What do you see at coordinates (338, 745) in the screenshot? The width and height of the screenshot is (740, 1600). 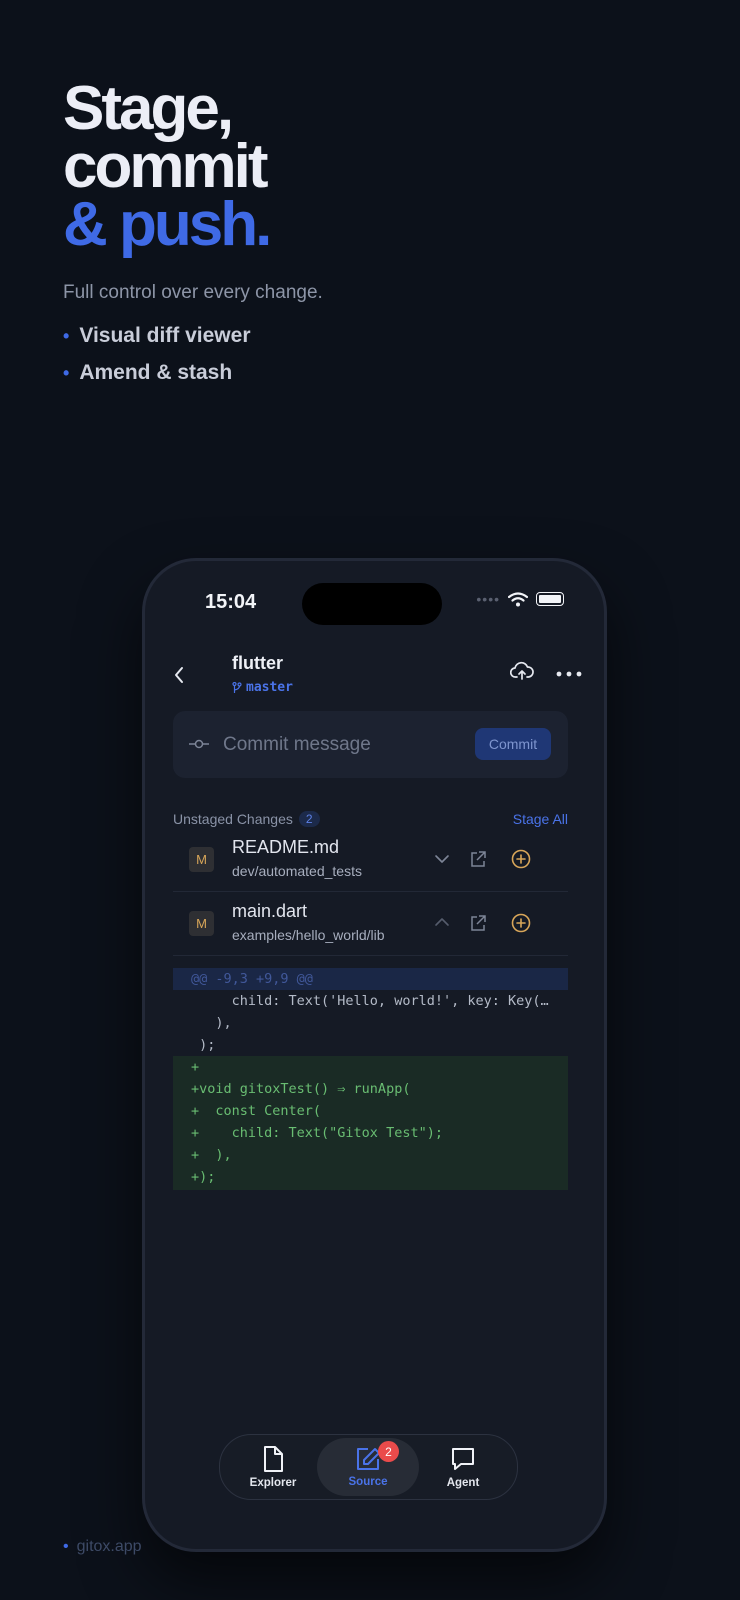 I see `commit-message-input` at bounding box center [338, 745].